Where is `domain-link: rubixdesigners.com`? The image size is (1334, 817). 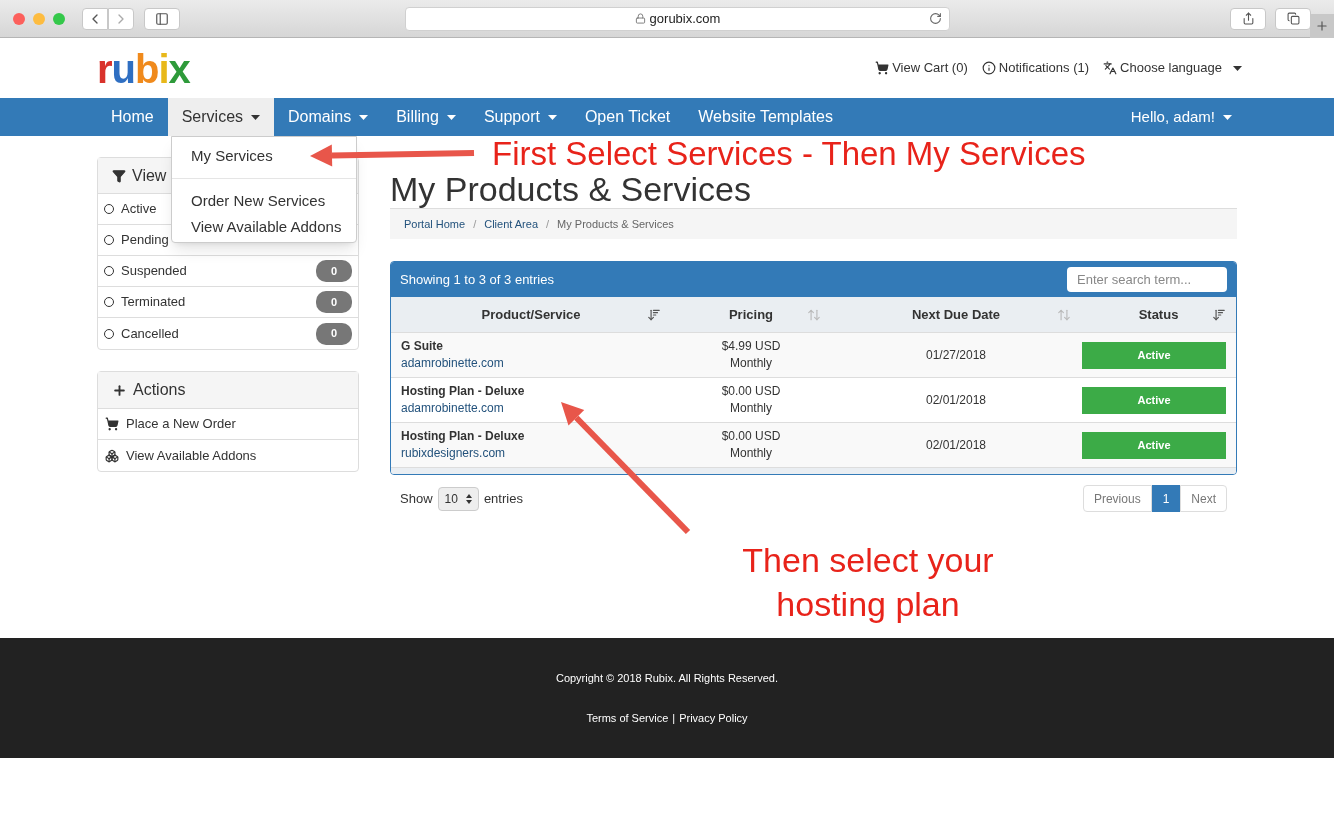
domain-link: rubixdesigners.com is located at coordinates (453, 453).